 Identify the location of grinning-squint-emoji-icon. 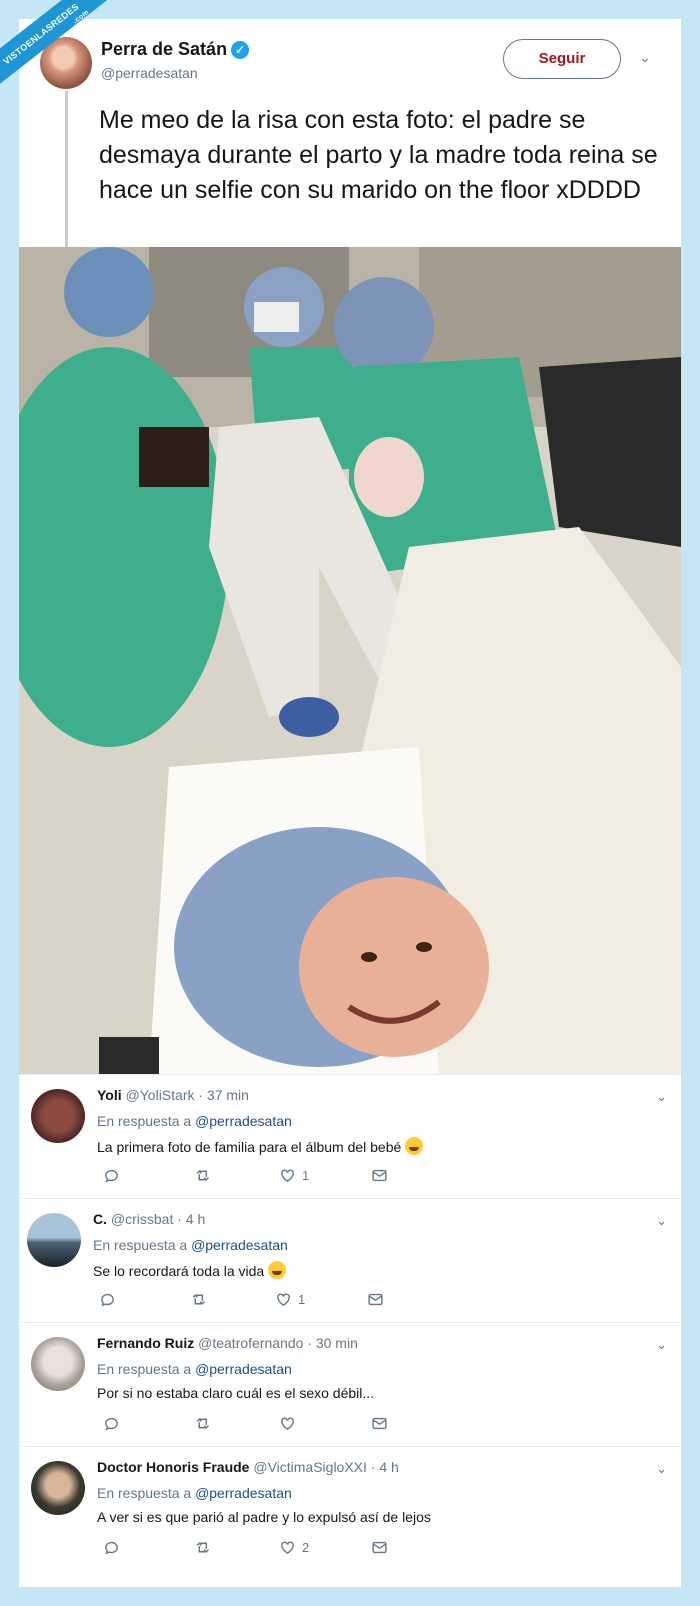
(414, 1146).